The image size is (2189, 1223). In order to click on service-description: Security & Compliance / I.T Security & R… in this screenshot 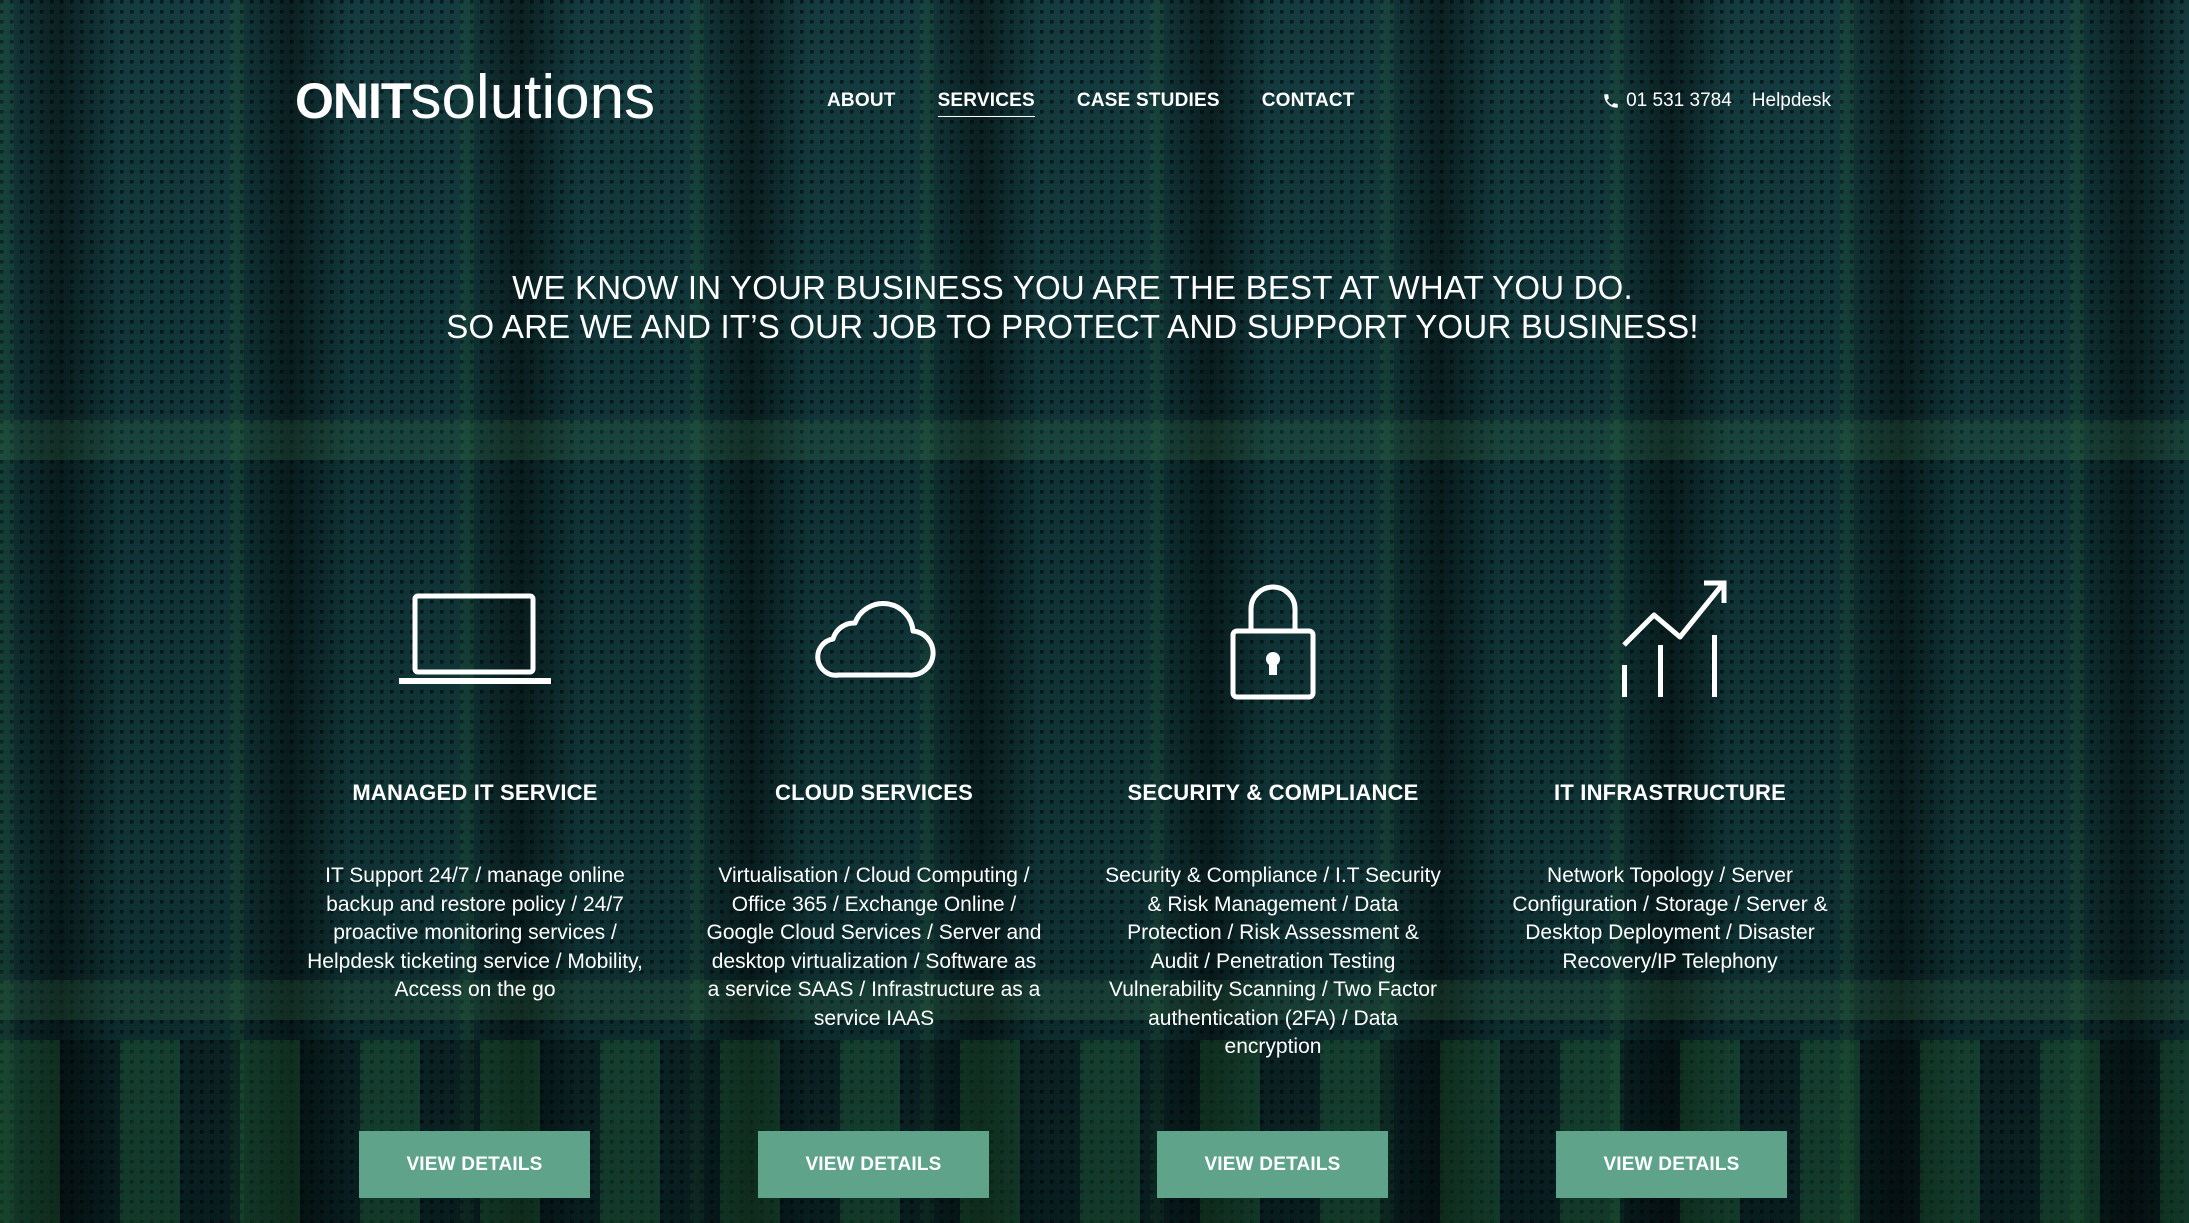, I will do `click(1273, 961)`.